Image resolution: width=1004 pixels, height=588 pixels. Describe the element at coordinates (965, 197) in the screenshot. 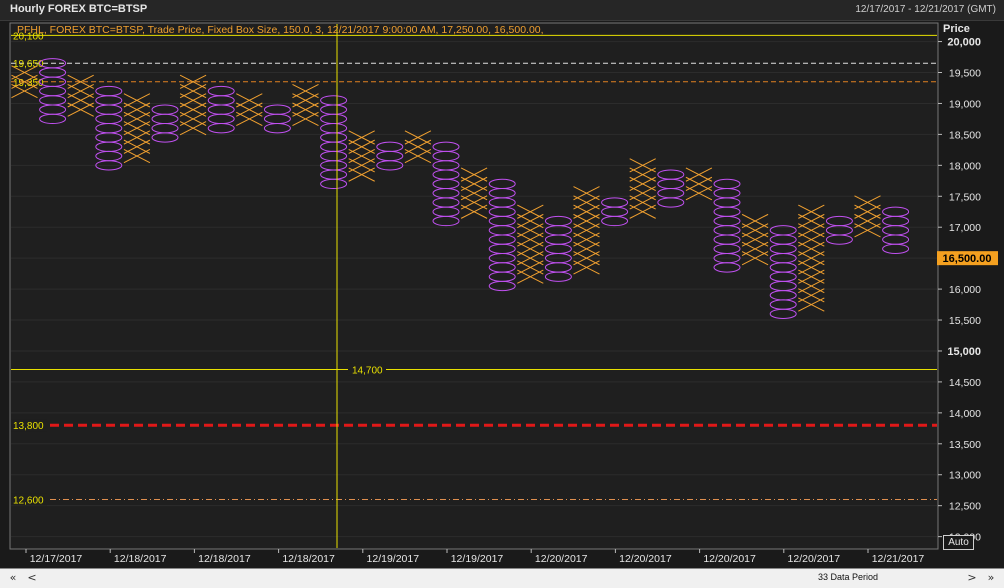

I see `y-tick-label: 17,500` at that location.